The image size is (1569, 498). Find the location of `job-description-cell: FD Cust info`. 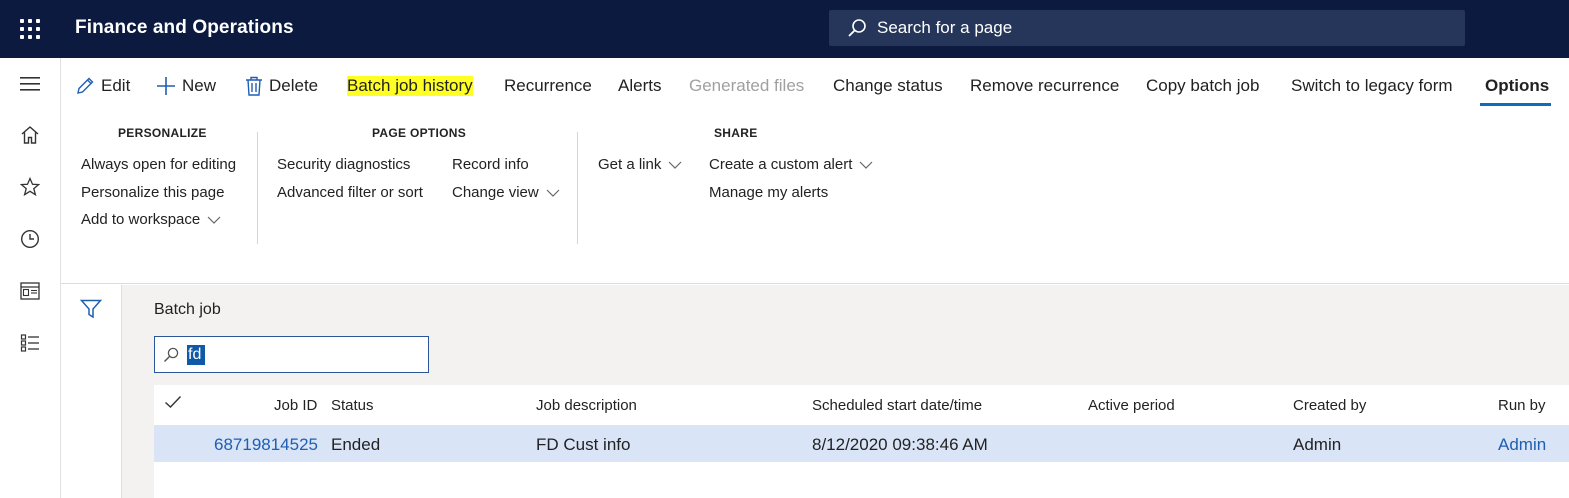

job-description-cell: FD Cust info is located at coordinates (583, 444).